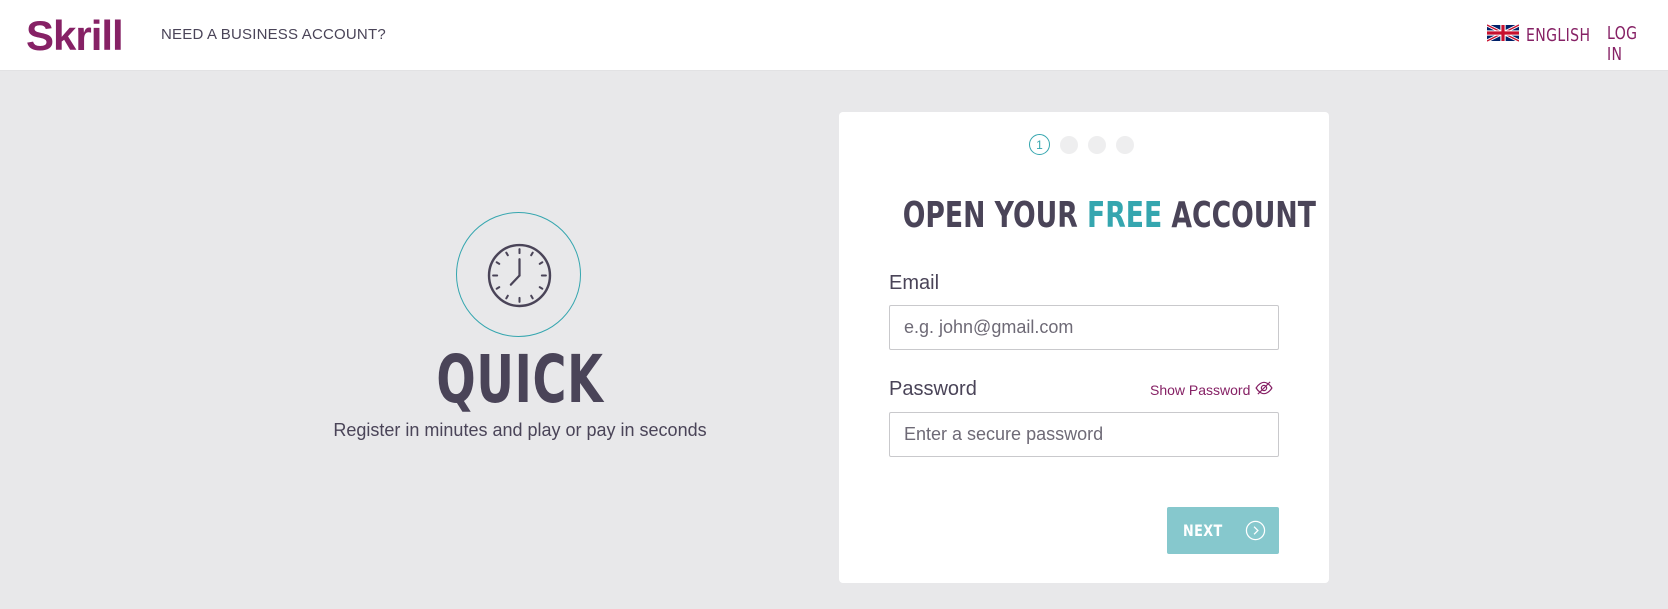 This screenshot has width=1668, height=609. What do you see at coordinates (1200, 389) in the screenshot?
I see `show-password-label: Show Password` at bounding box center [1200, 389].